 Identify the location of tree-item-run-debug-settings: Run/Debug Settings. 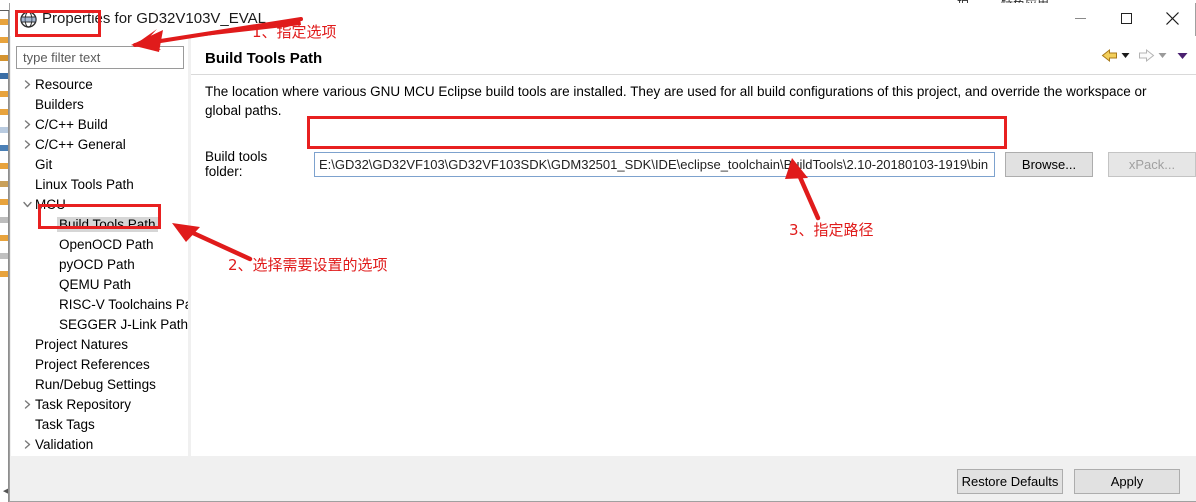
(99, 384).